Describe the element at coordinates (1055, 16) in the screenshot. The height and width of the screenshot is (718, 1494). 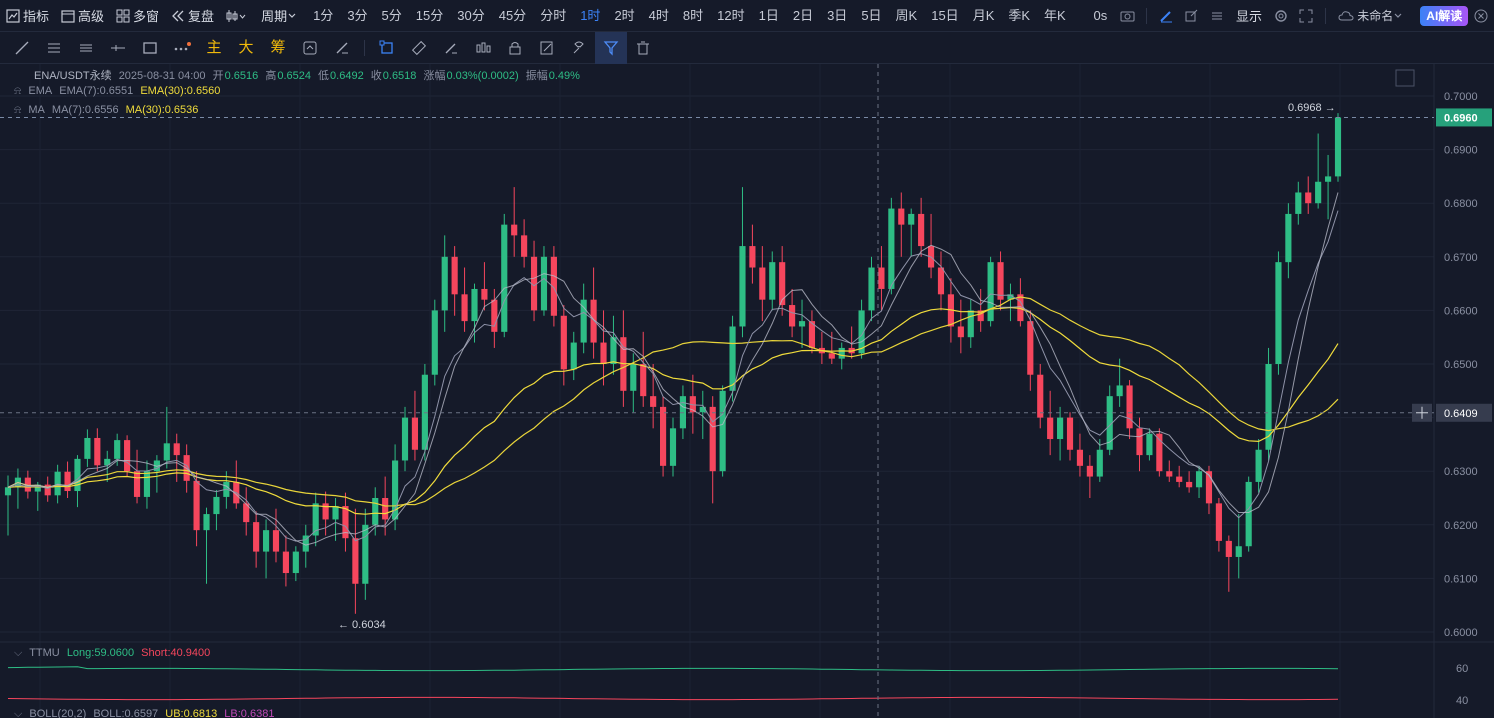
I see `period-tab: 年K` at that location.